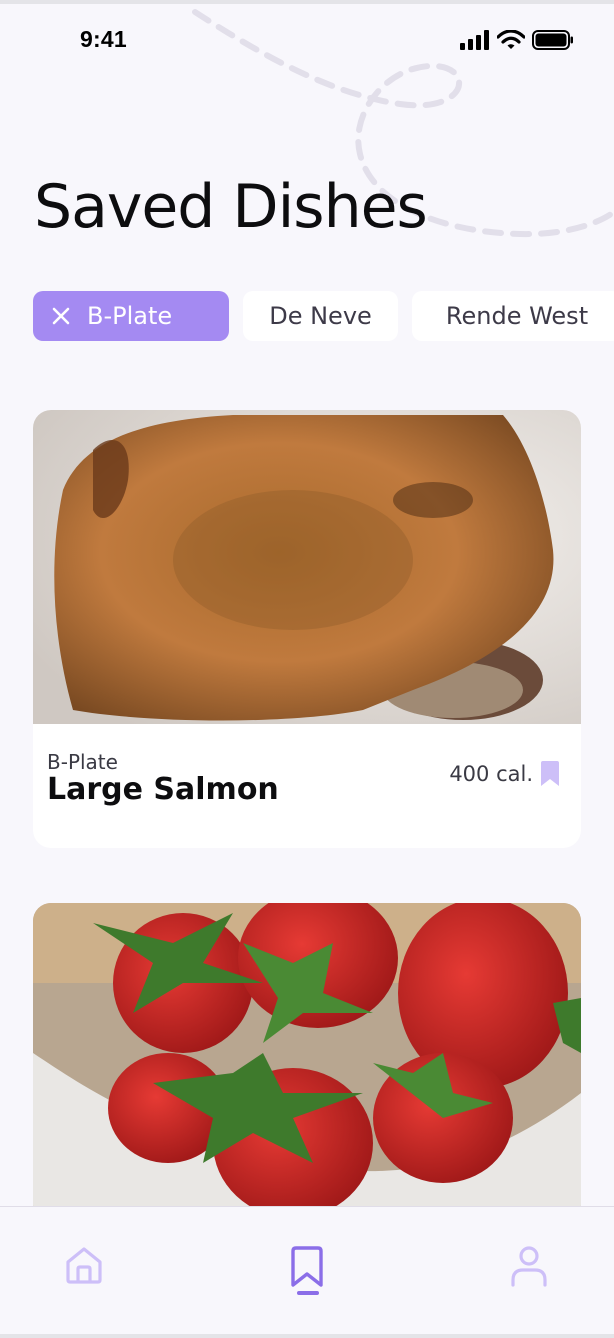  Describe the element at coordinates (308, 1293) in the screenshot. I see `active-tab-indicator` at that location.